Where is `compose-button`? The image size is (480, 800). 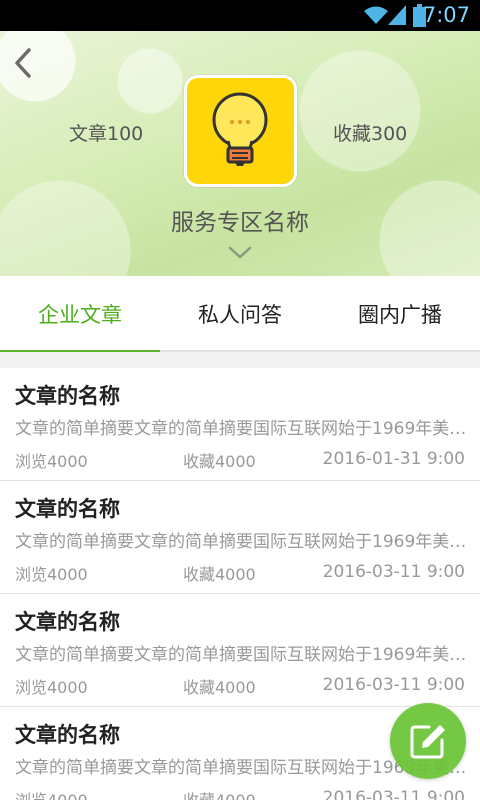
compose-button is located at coordinates (428, 741).